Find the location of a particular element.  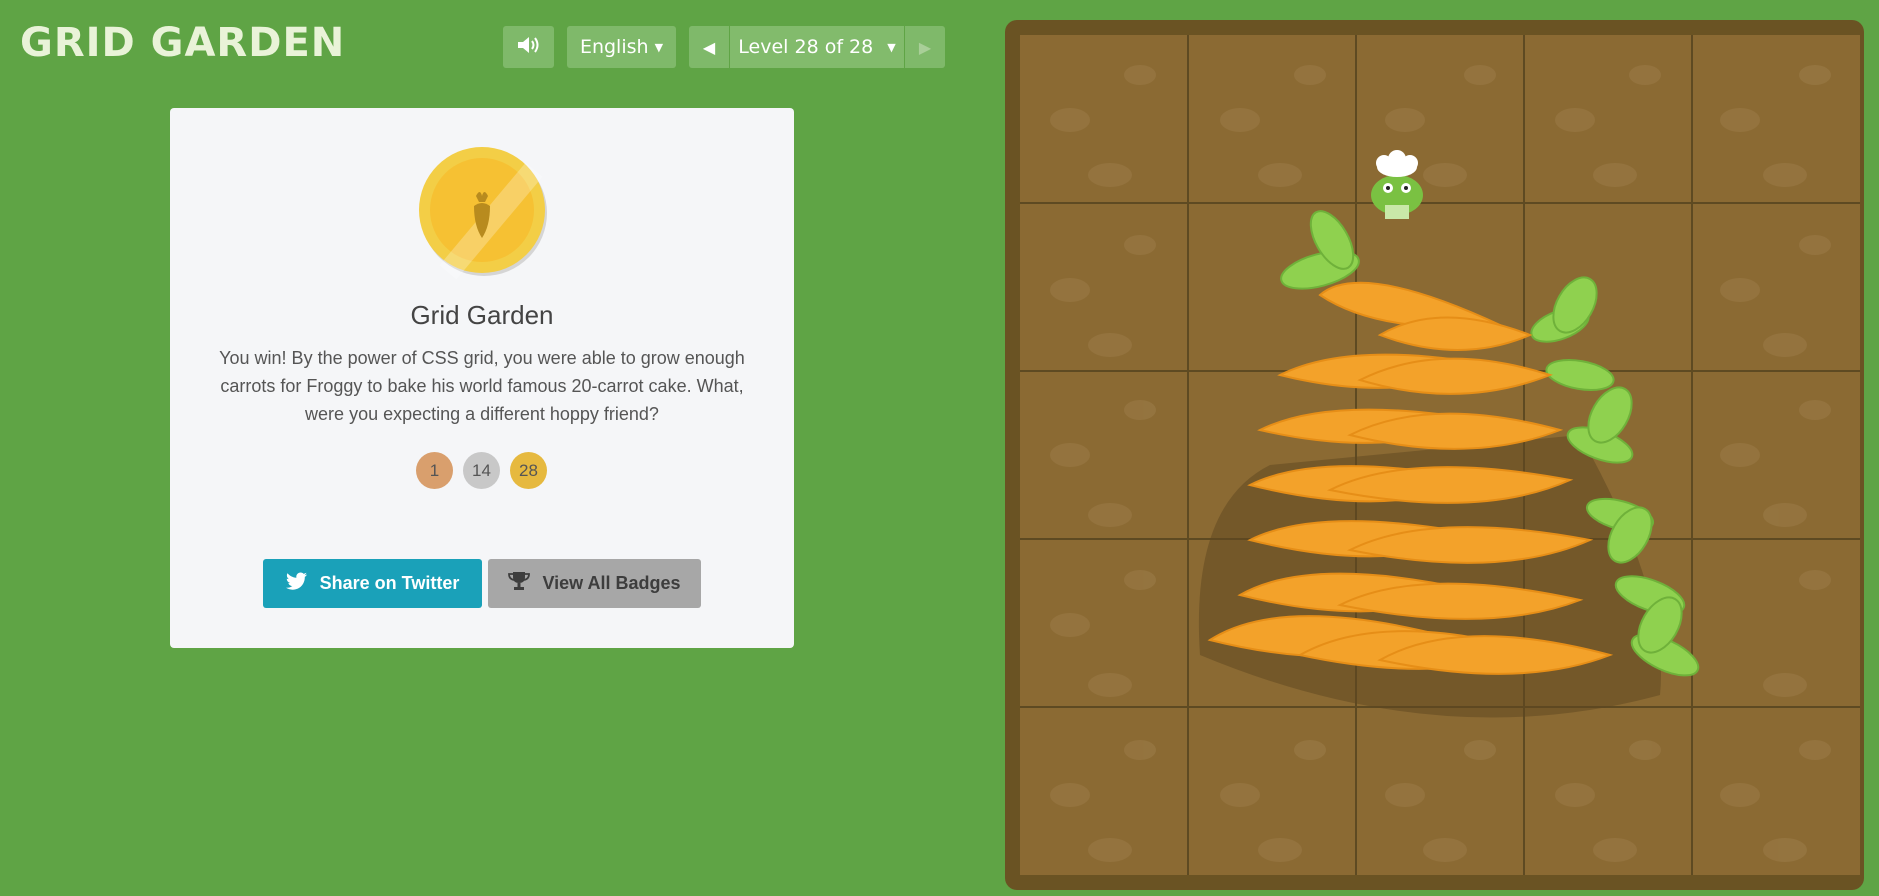

level-navigator: ◀ Level 28 of 28 ▼ ▶ is located at coordinates (817, 47).